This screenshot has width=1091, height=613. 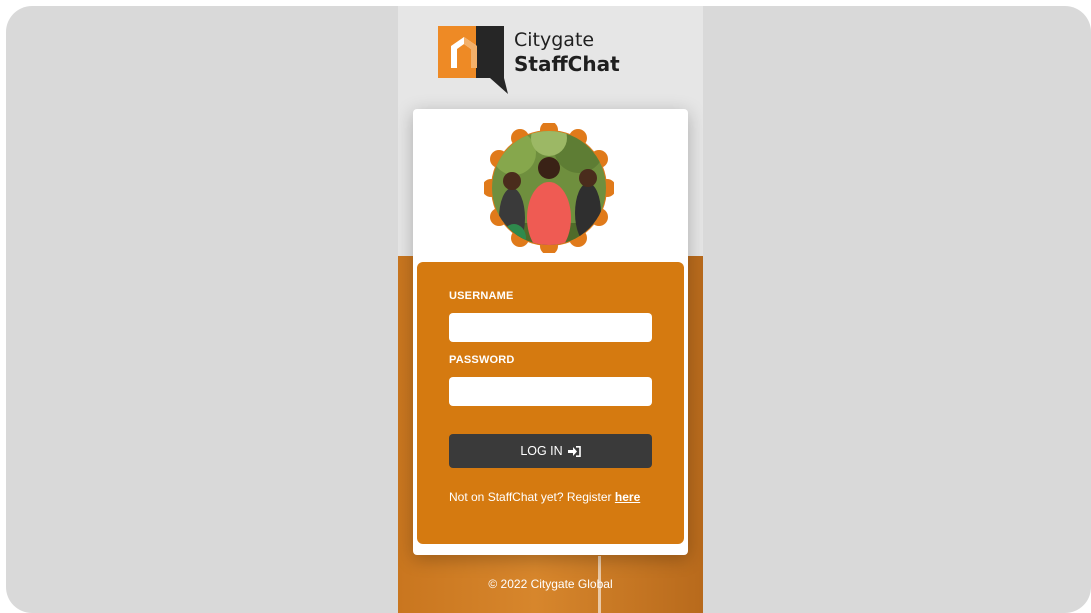 What do you see at coordinates (530, 497) in the screenshot?
I see `register-prompt-text: Not on StaffChat yet? Register` at bounding box center [530, 497].